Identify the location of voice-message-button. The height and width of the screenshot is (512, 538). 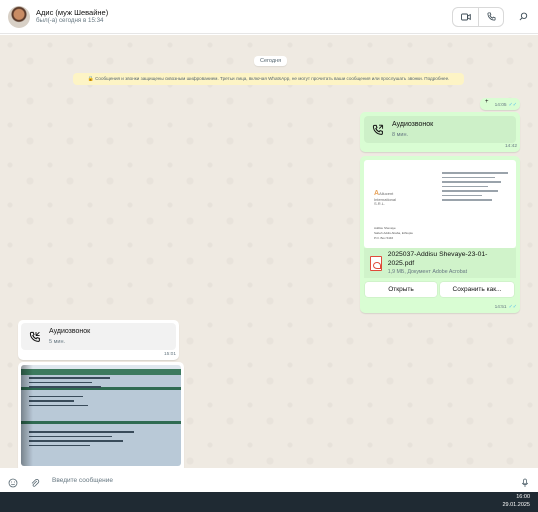
(525, 481).